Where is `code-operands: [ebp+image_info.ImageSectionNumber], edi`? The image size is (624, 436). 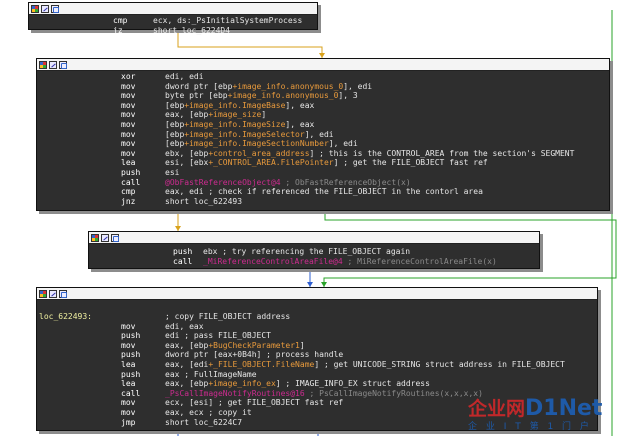 code-operands: [ebp+image_info.ImageSectionNumber], edi is located at coordinates (261, 144).